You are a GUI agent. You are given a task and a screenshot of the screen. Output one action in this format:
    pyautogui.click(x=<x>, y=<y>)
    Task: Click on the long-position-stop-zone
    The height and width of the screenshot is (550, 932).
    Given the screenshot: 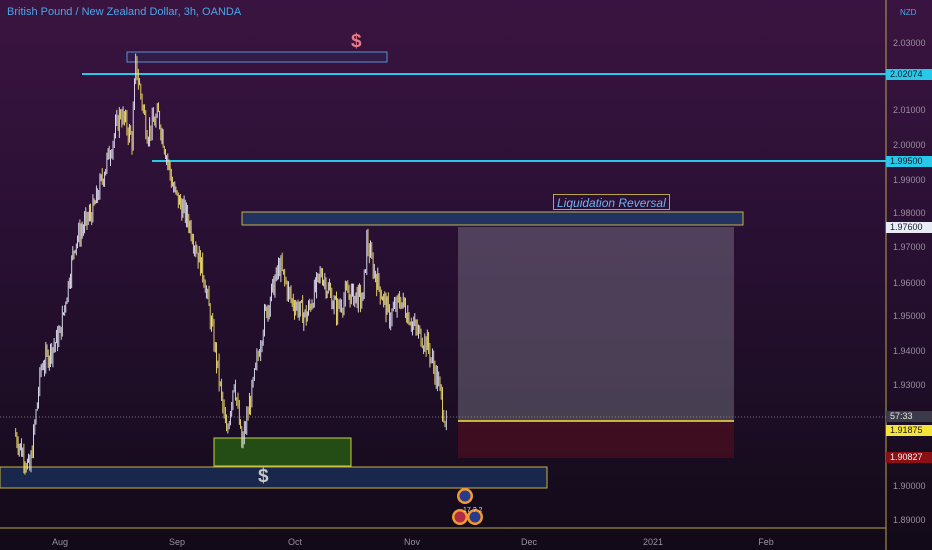 What is the action you would take?
    pyautogui.click(x=596, y=439)
    